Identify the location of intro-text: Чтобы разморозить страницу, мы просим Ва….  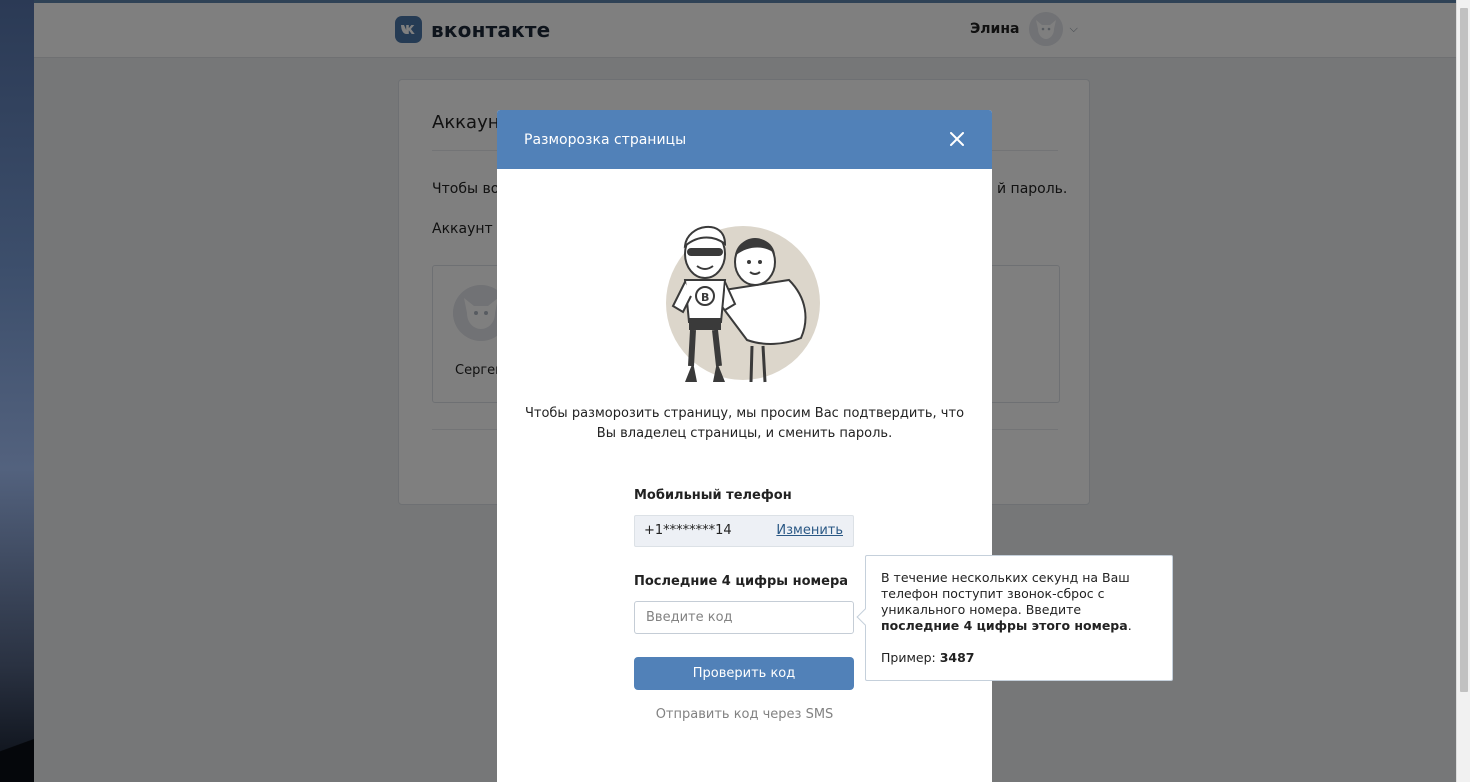
(744, 424).